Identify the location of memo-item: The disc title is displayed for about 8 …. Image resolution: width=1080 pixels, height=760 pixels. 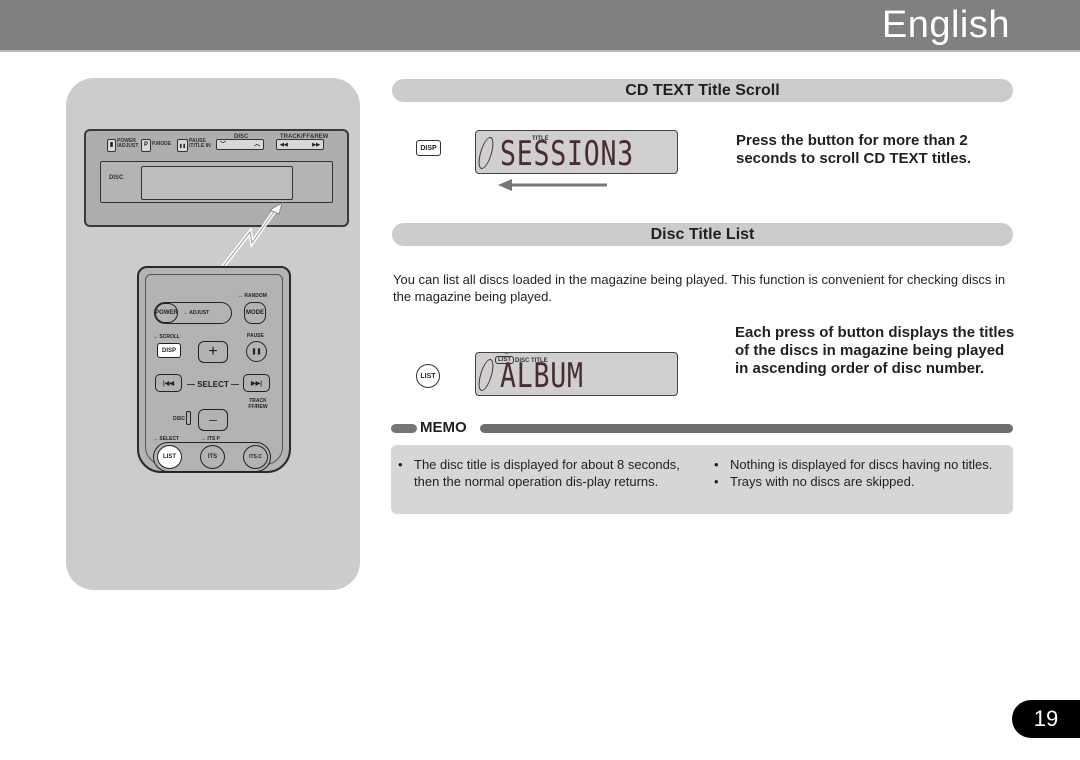
(543, 473).